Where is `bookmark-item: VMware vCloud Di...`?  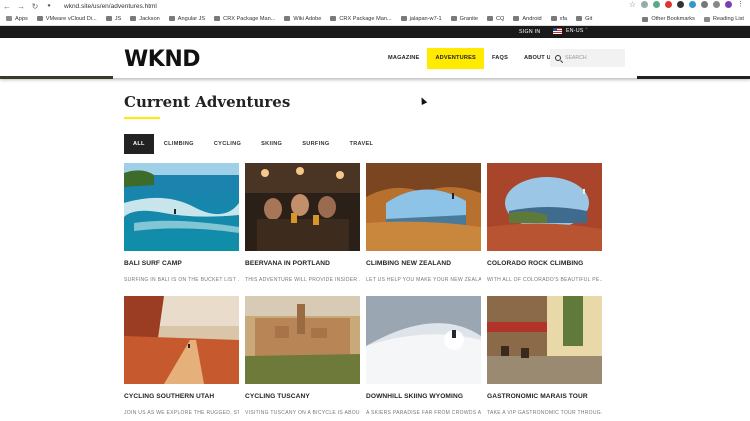
bookmark-item: VMware vCloud Di... is located at coordinates (66, 18).